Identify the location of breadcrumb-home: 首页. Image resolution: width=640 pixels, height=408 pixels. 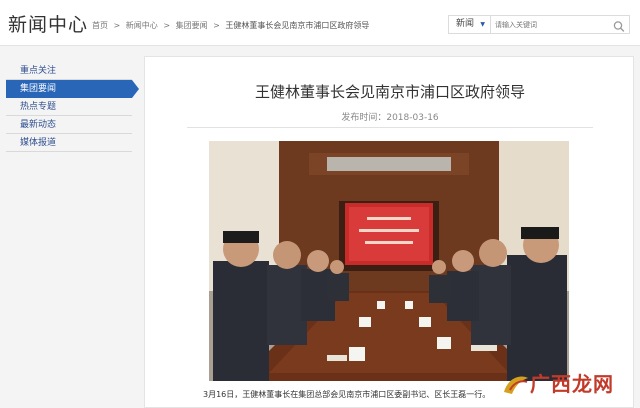
(100, 25).